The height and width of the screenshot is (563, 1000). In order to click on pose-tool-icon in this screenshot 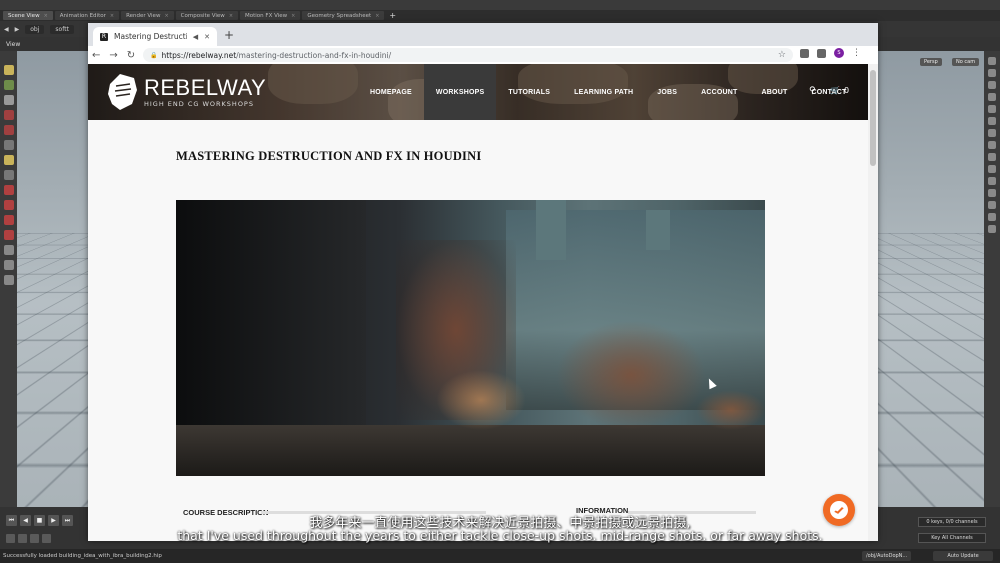, I will do `click(8, 145)`.